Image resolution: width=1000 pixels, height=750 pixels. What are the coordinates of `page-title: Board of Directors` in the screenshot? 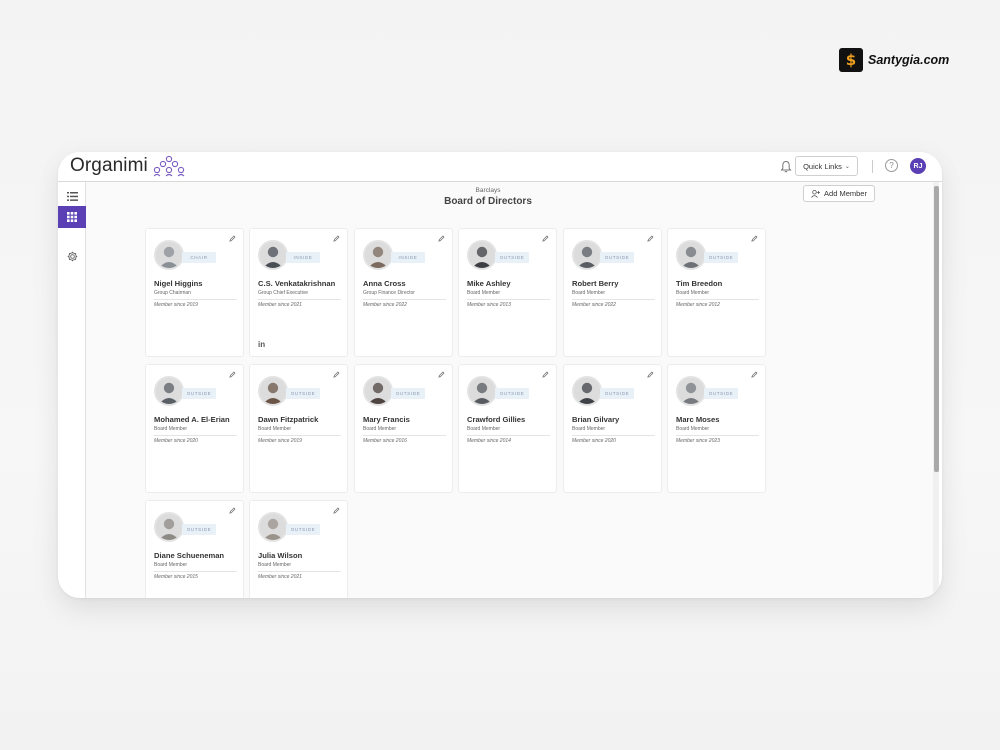 It's located at (488, 201).